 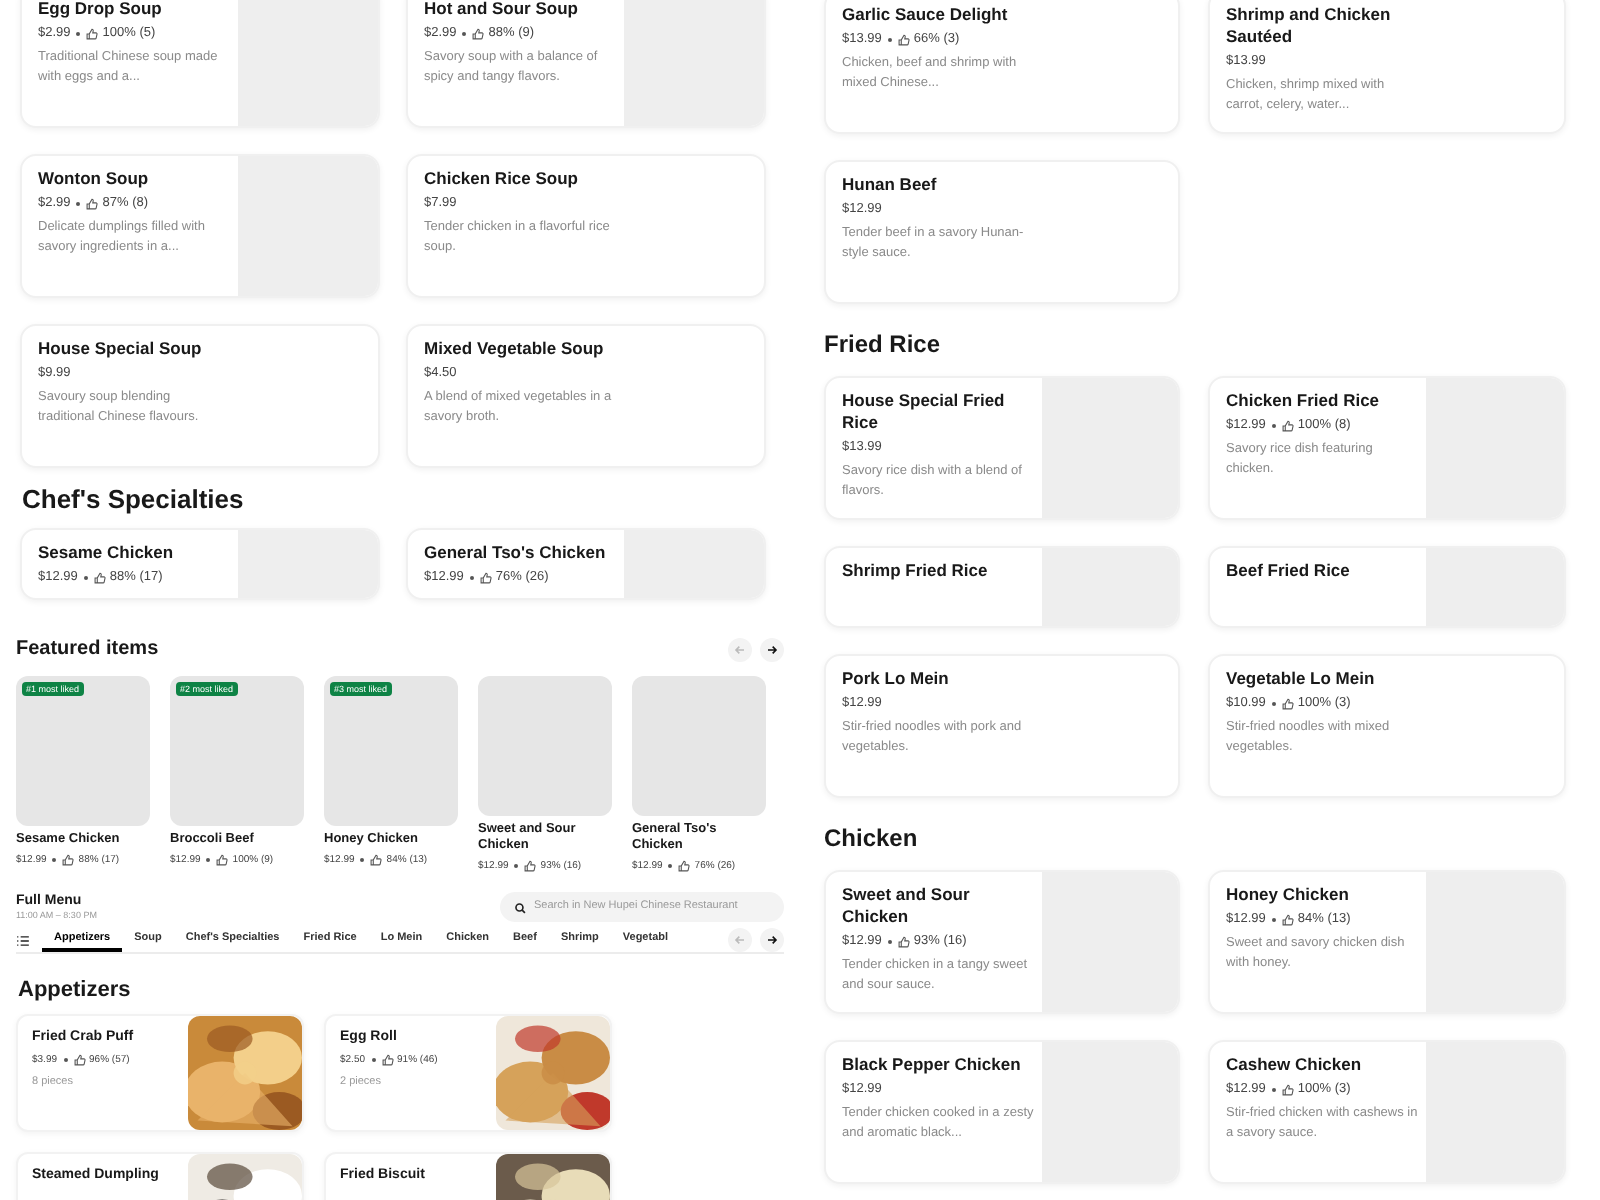 What do you see at coordinates (515, 349) in the screenshot?
I see `item-name: Mixed Vegetable Soup` at bounding box center [515, 349].